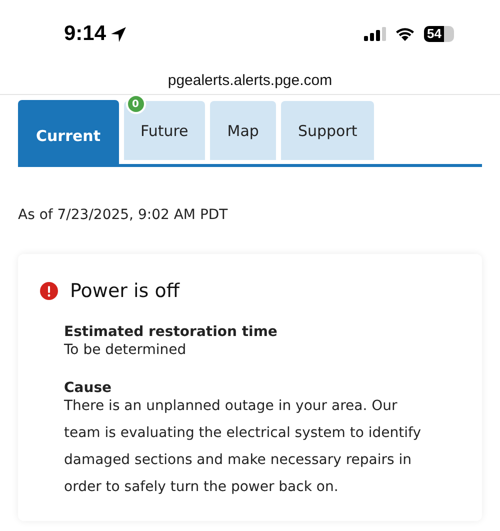 The image size is (500, 531). I want to click on wifi-icon, so click(405, 34).